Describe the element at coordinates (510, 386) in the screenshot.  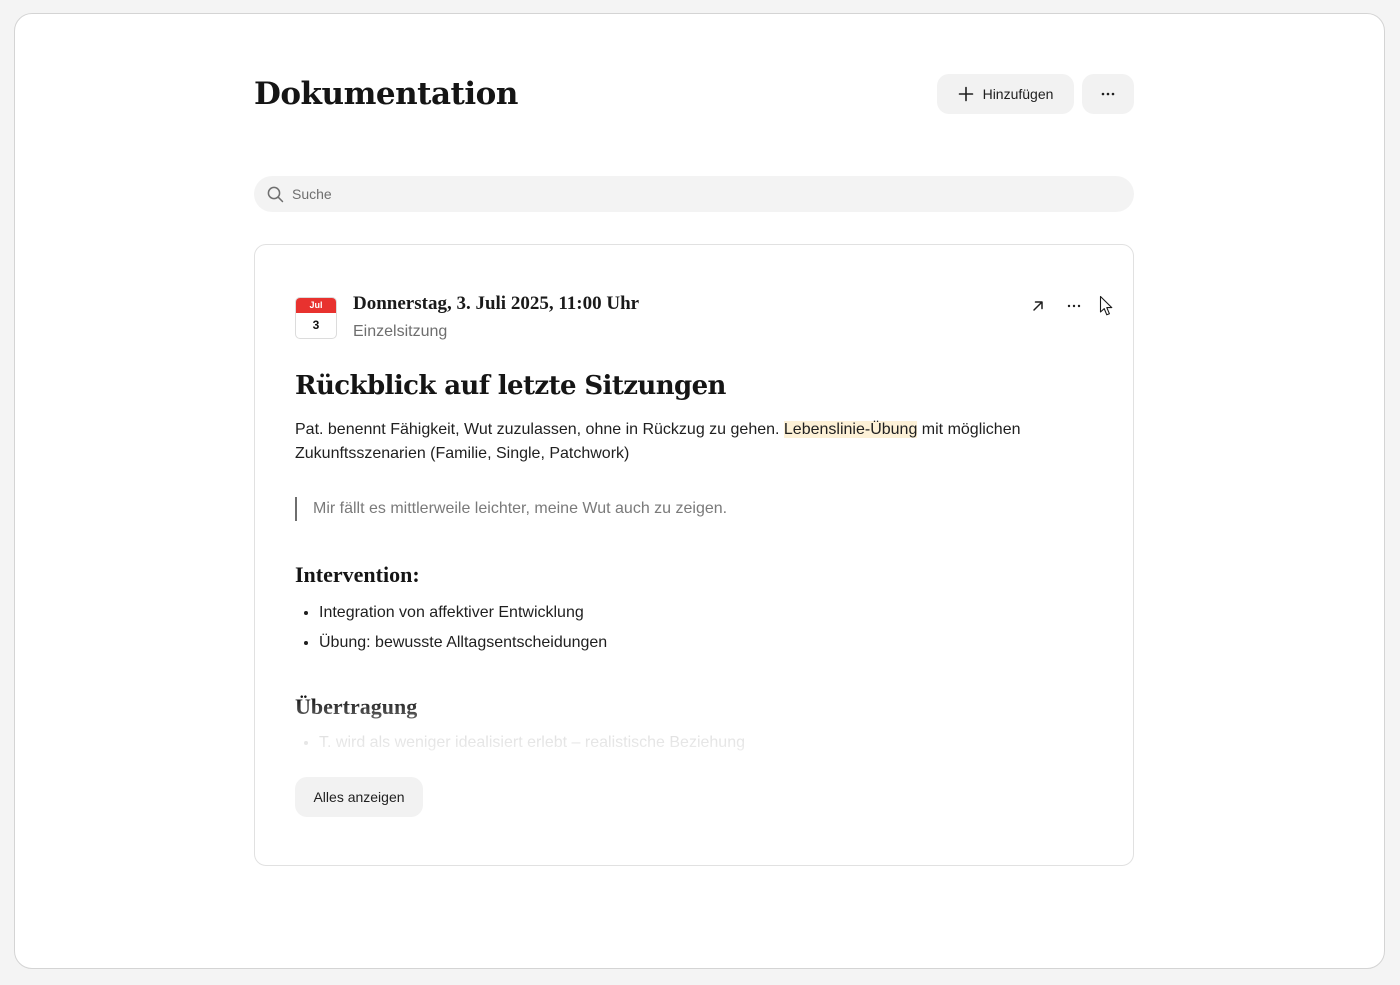
I see `entry-title: Rückblick auf letzte Sitzungen` at that location.